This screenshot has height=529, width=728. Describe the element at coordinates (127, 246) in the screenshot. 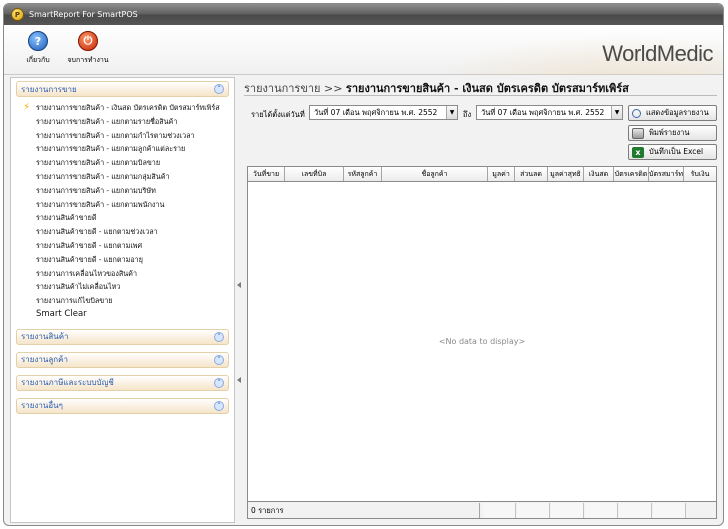

I see `sidebar-item-best-sellers-by-gender: รายงานสินค้าขายดี - แยกตามเพศ` at that location.